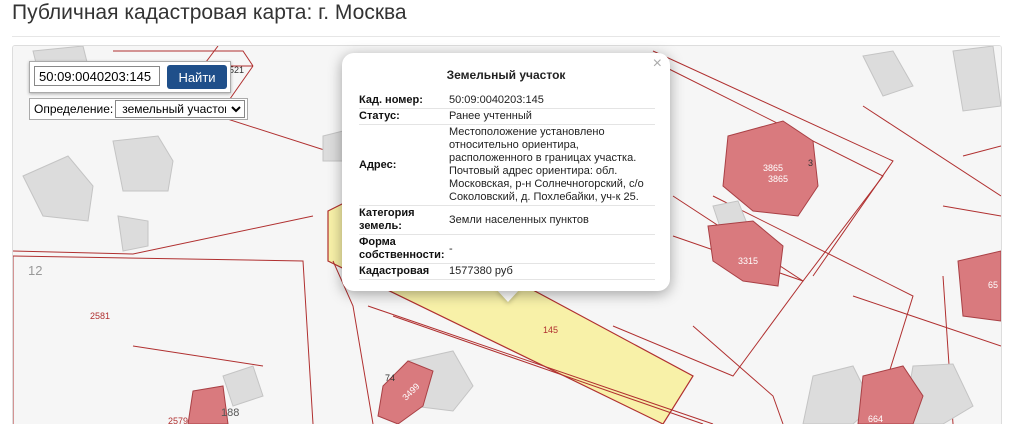 Image resolution: width=1024 pixels, height=424 pixels. What do you see at coordinates (506, 36) in the screenshot?
I see `title-divider` at bounding box center [506, 36].